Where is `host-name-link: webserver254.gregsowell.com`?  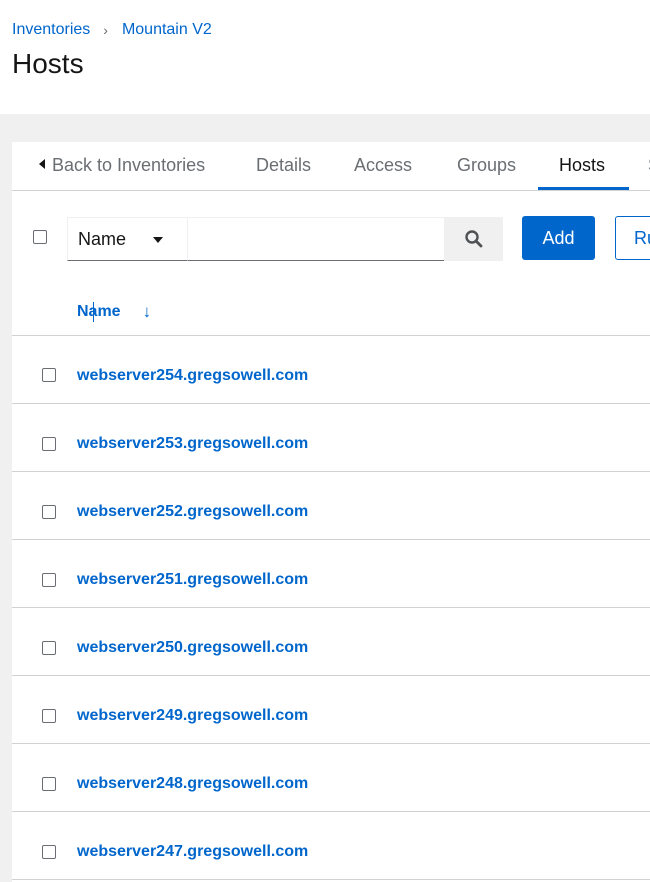 host-name-link: webserver254.gregsowell.com is located at coordinates (192, 376).